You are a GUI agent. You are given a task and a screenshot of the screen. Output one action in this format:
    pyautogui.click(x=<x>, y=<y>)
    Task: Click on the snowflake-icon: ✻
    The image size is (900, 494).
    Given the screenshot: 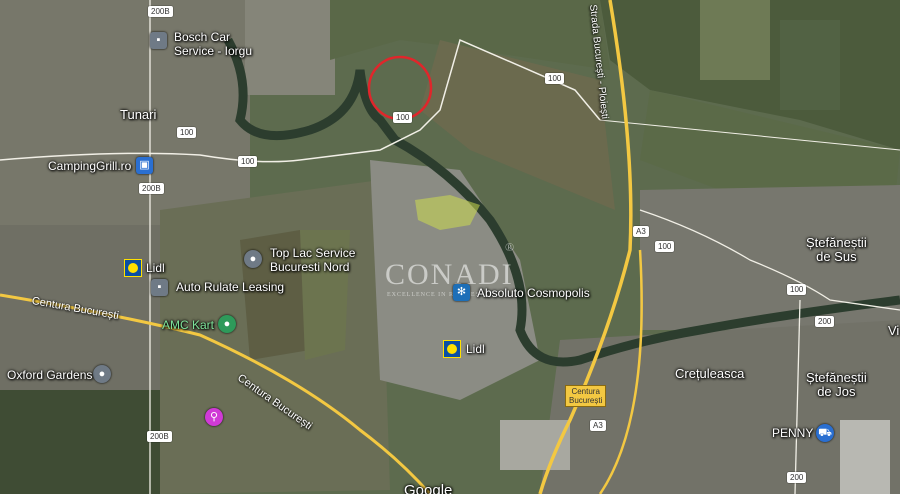 What is the action you would take?
    pyautogui.click(x=461, y=292)
    